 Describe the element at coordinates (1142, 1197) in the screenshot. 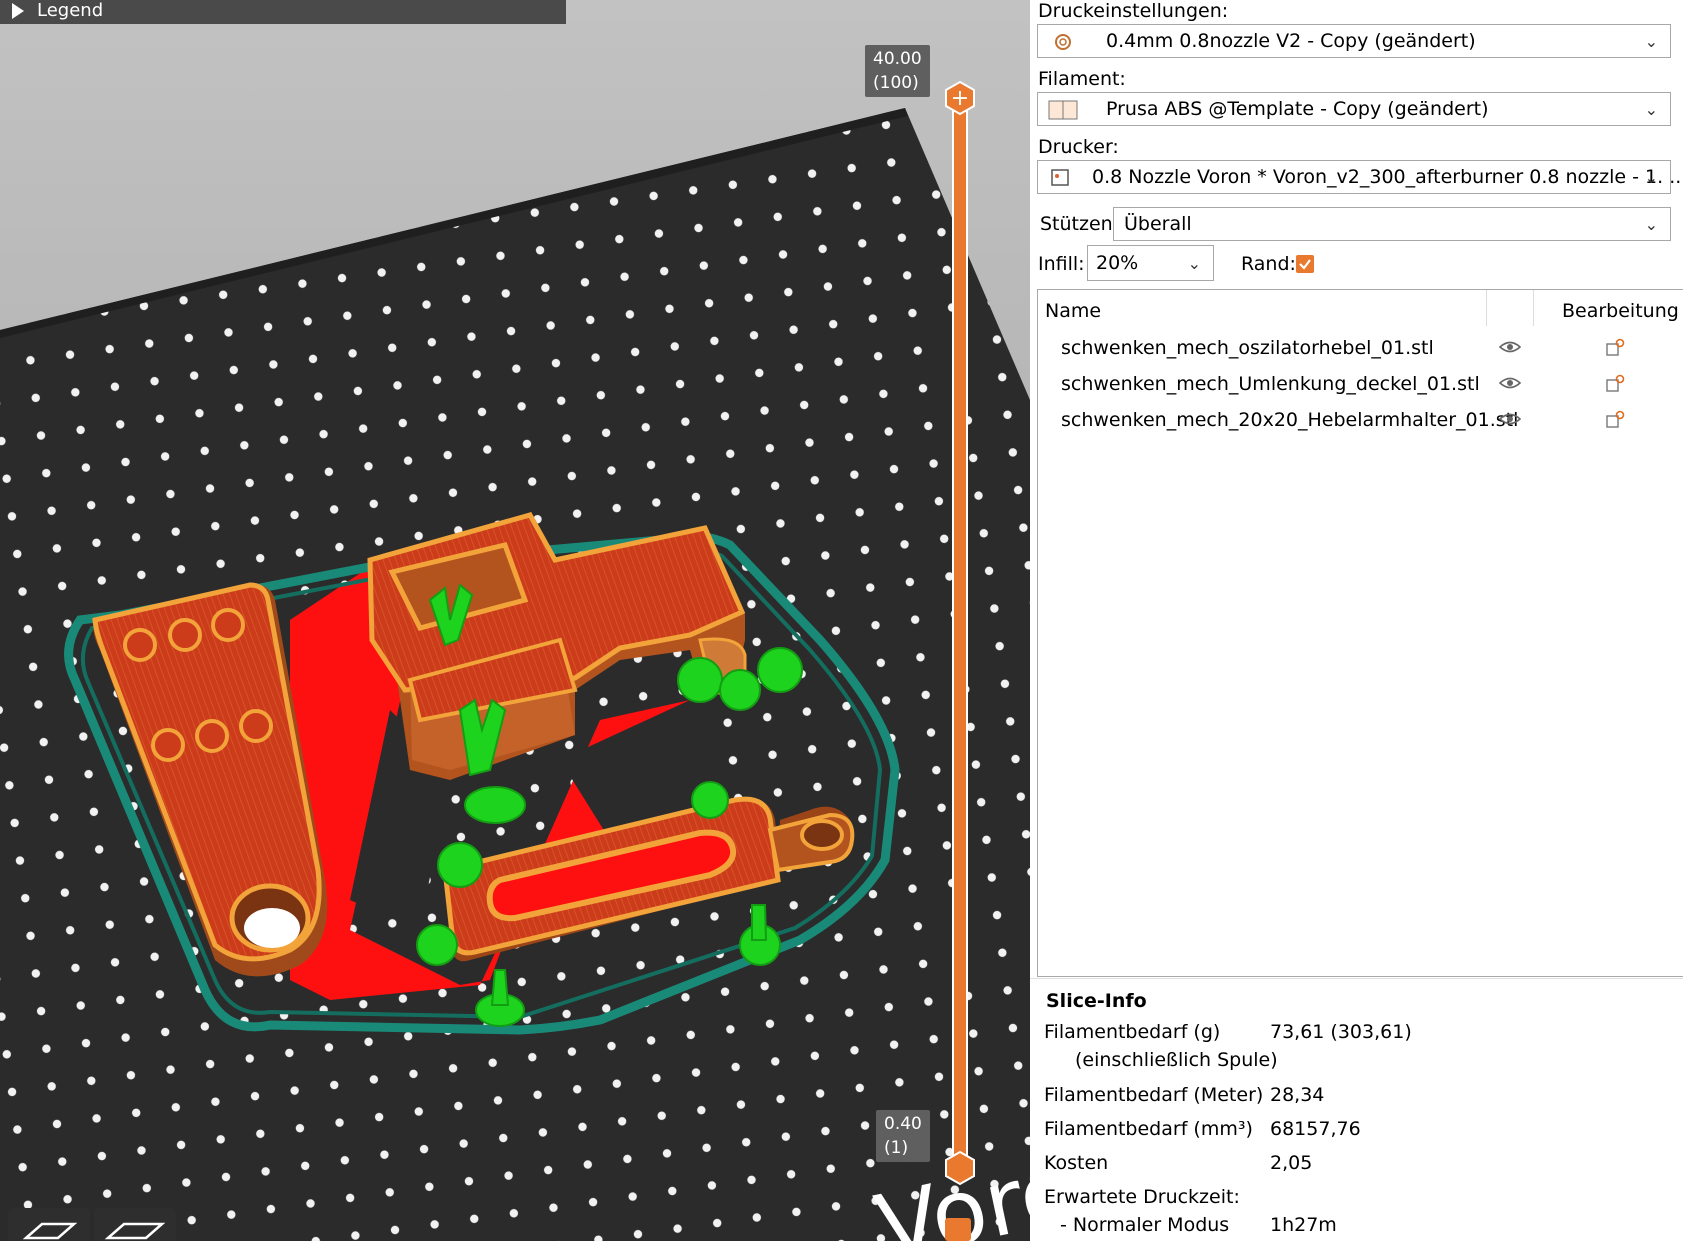

I see `info-label-print-time: Erwartete Druckzeit:` at that location.